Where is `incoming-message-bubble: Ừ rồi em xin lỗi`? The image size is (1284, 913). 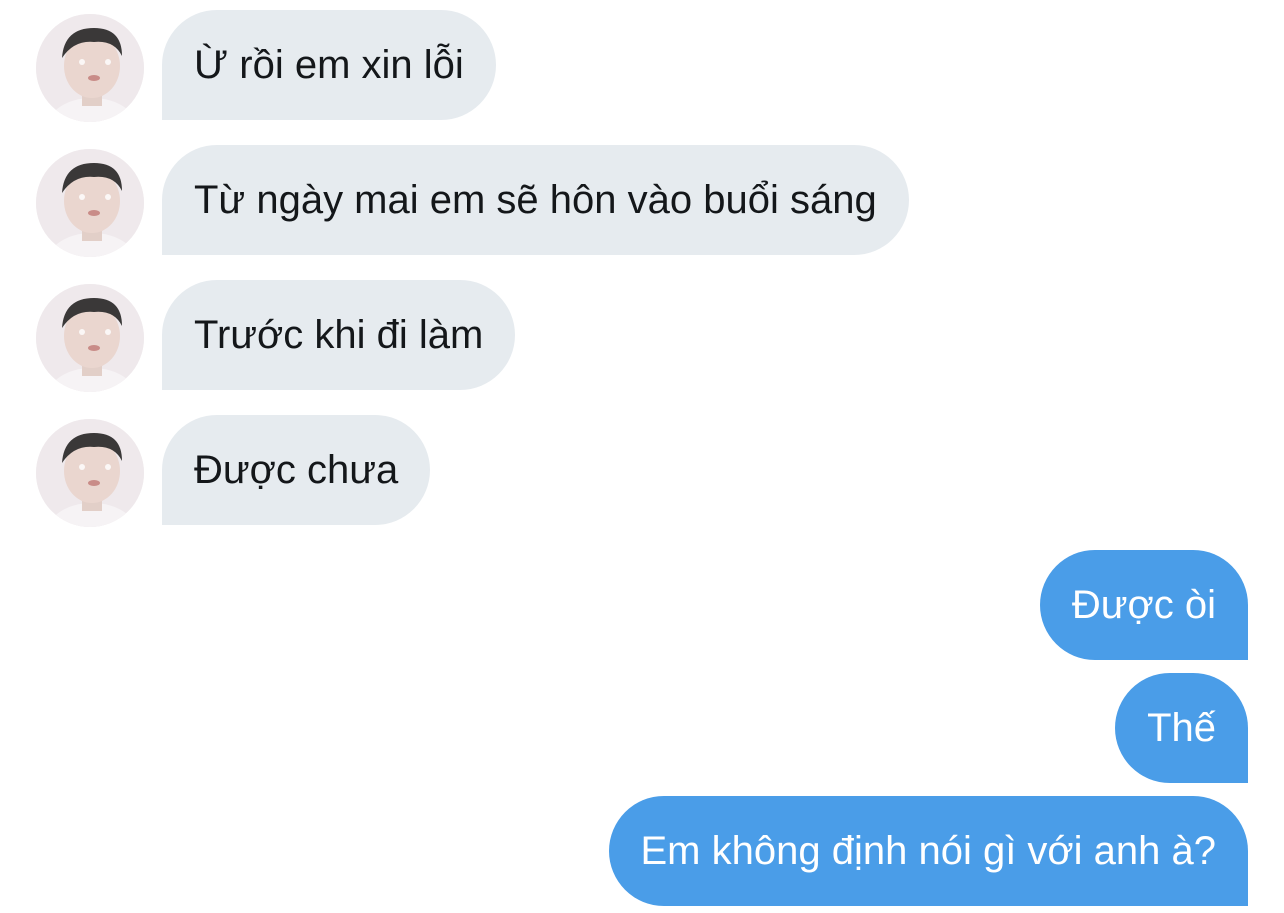 incoming-message-bubble: Ừ rồi em xin lỗi is located at coordinates (329, 65).